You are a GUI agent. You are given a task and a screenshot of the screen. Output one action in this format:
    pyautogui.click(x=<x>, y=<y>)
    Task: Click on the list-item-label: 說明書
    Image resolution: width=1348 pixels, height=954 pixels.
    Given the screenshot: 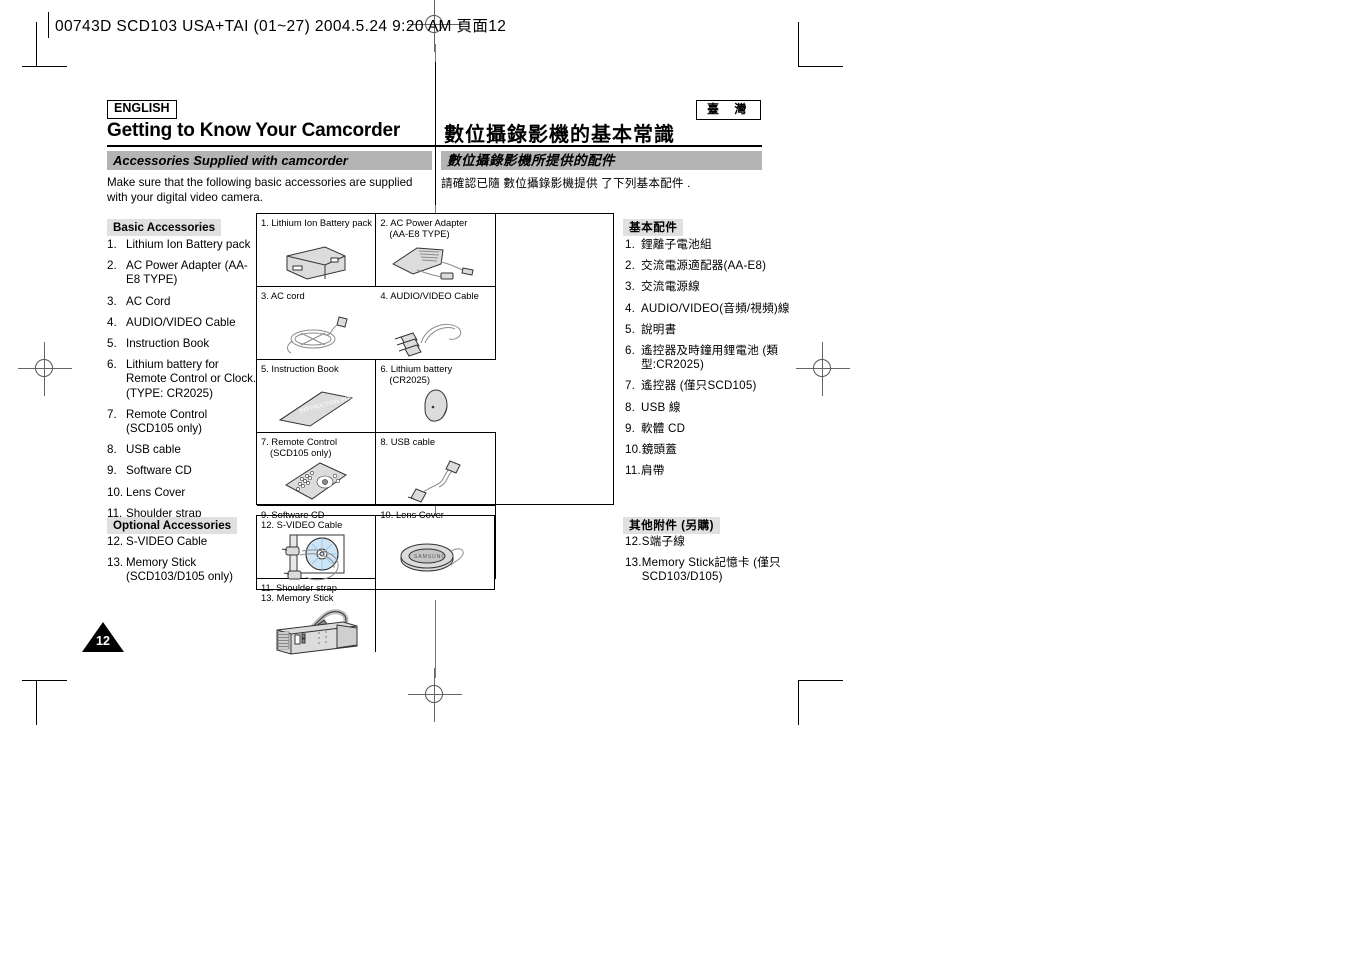 What is the action you would take?
    pyautogui.click(x=659, y=329)
    